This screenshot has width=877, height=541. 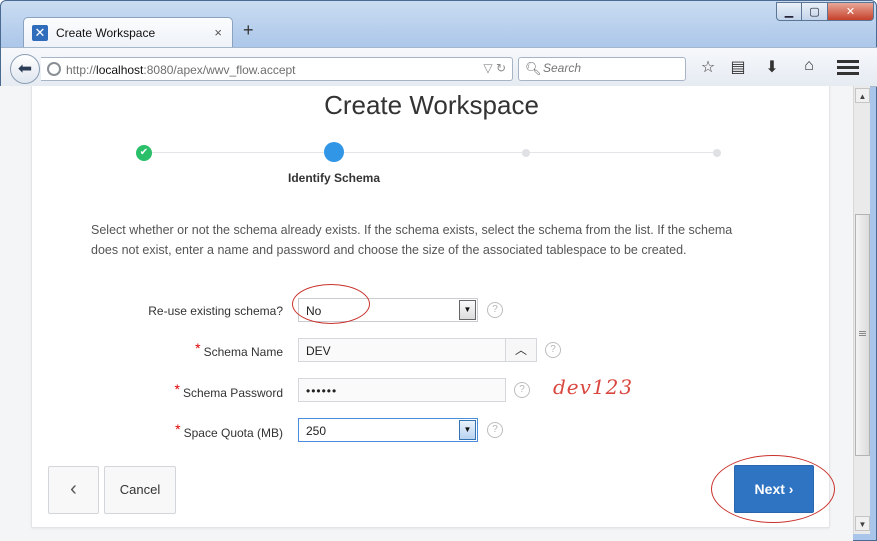 I want to click on search-icon: 🔍︎, so click(x=533, y=68).